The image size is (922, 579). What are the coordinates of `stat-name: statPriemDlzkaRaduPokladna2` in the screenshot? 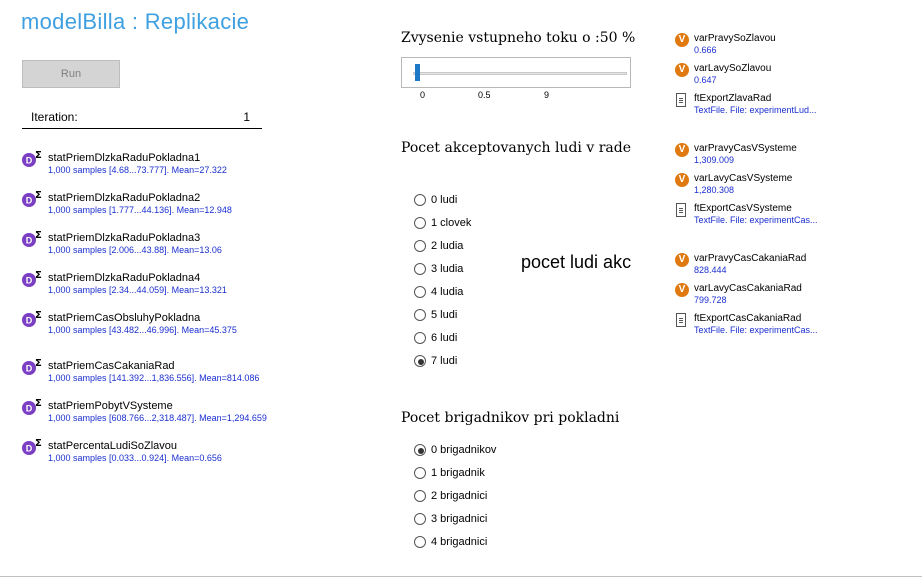 It's located at (124, 198).